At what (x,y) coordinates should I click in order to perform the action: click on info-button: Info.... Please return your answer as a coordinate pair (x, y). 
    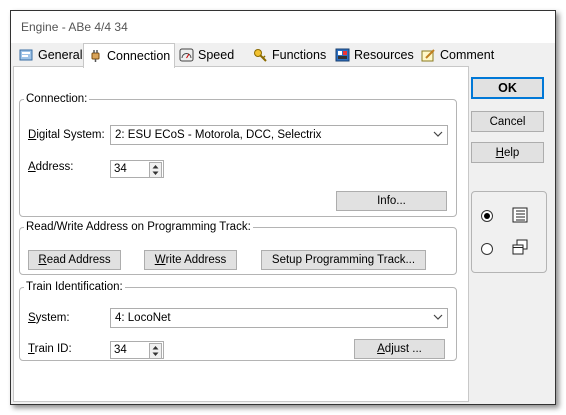
    Looking at the image, I should click on (391, 201).